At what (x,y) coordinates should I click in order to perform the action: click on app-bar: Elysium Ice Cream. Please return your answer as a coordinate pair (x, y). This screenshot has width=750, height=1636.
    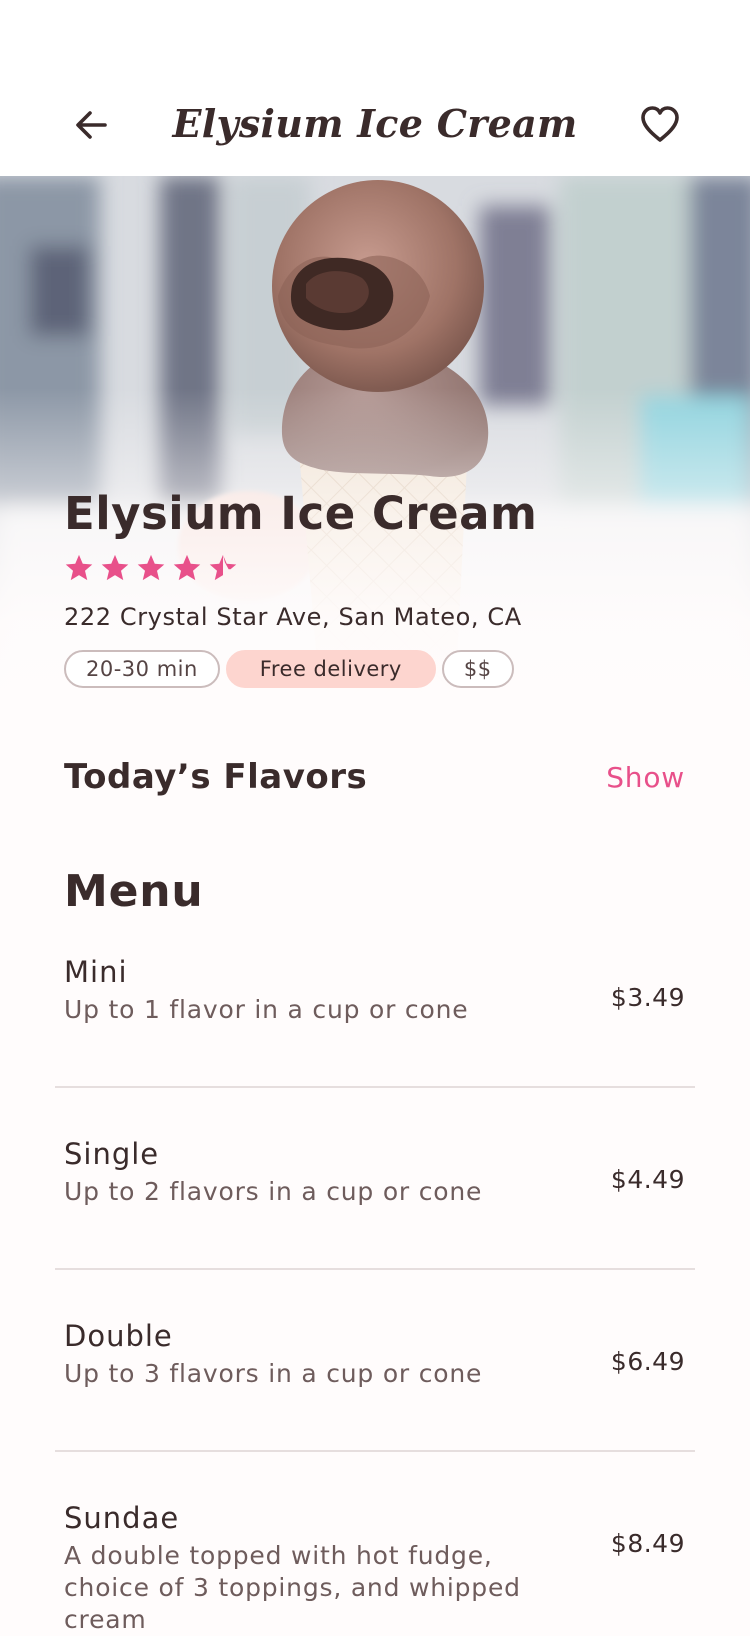
    Looking at the image, I should click on (375, 88).